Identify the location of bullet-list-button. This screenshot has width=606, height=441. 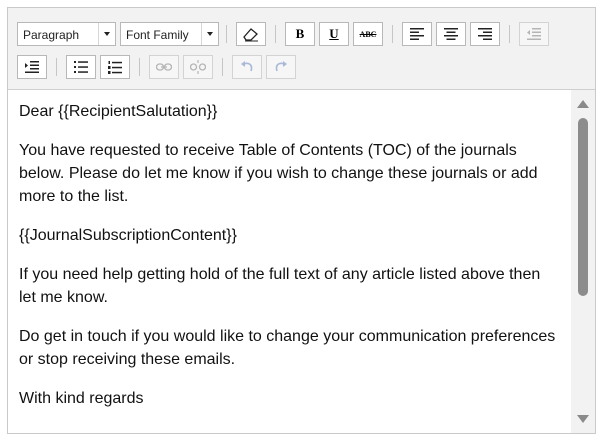
(81, 67).